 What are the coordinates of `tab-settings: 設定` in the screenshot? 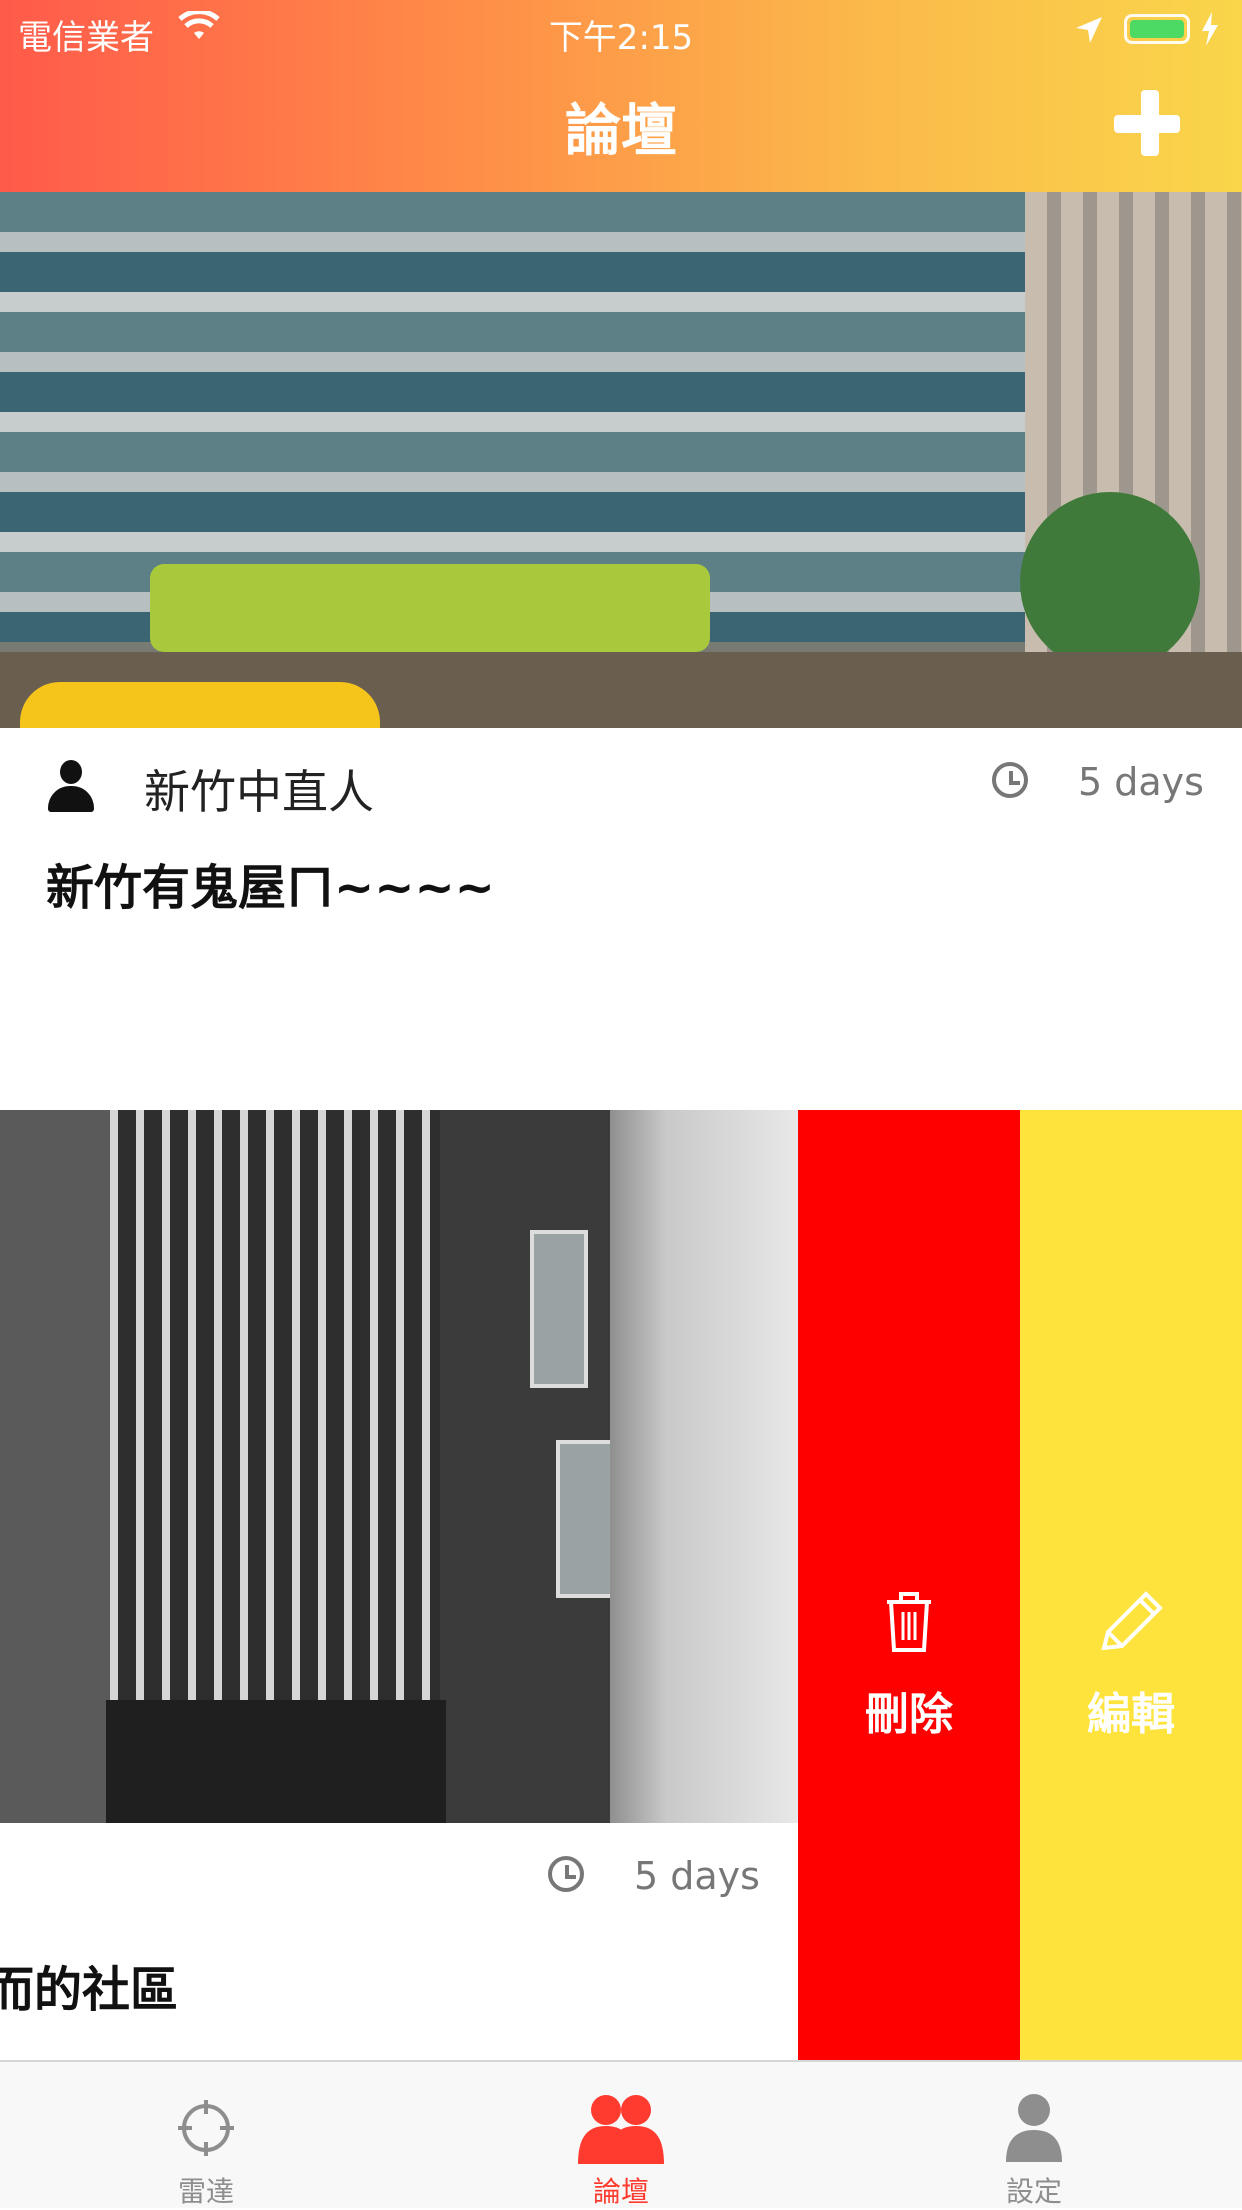 It's located at (1034, 2136).